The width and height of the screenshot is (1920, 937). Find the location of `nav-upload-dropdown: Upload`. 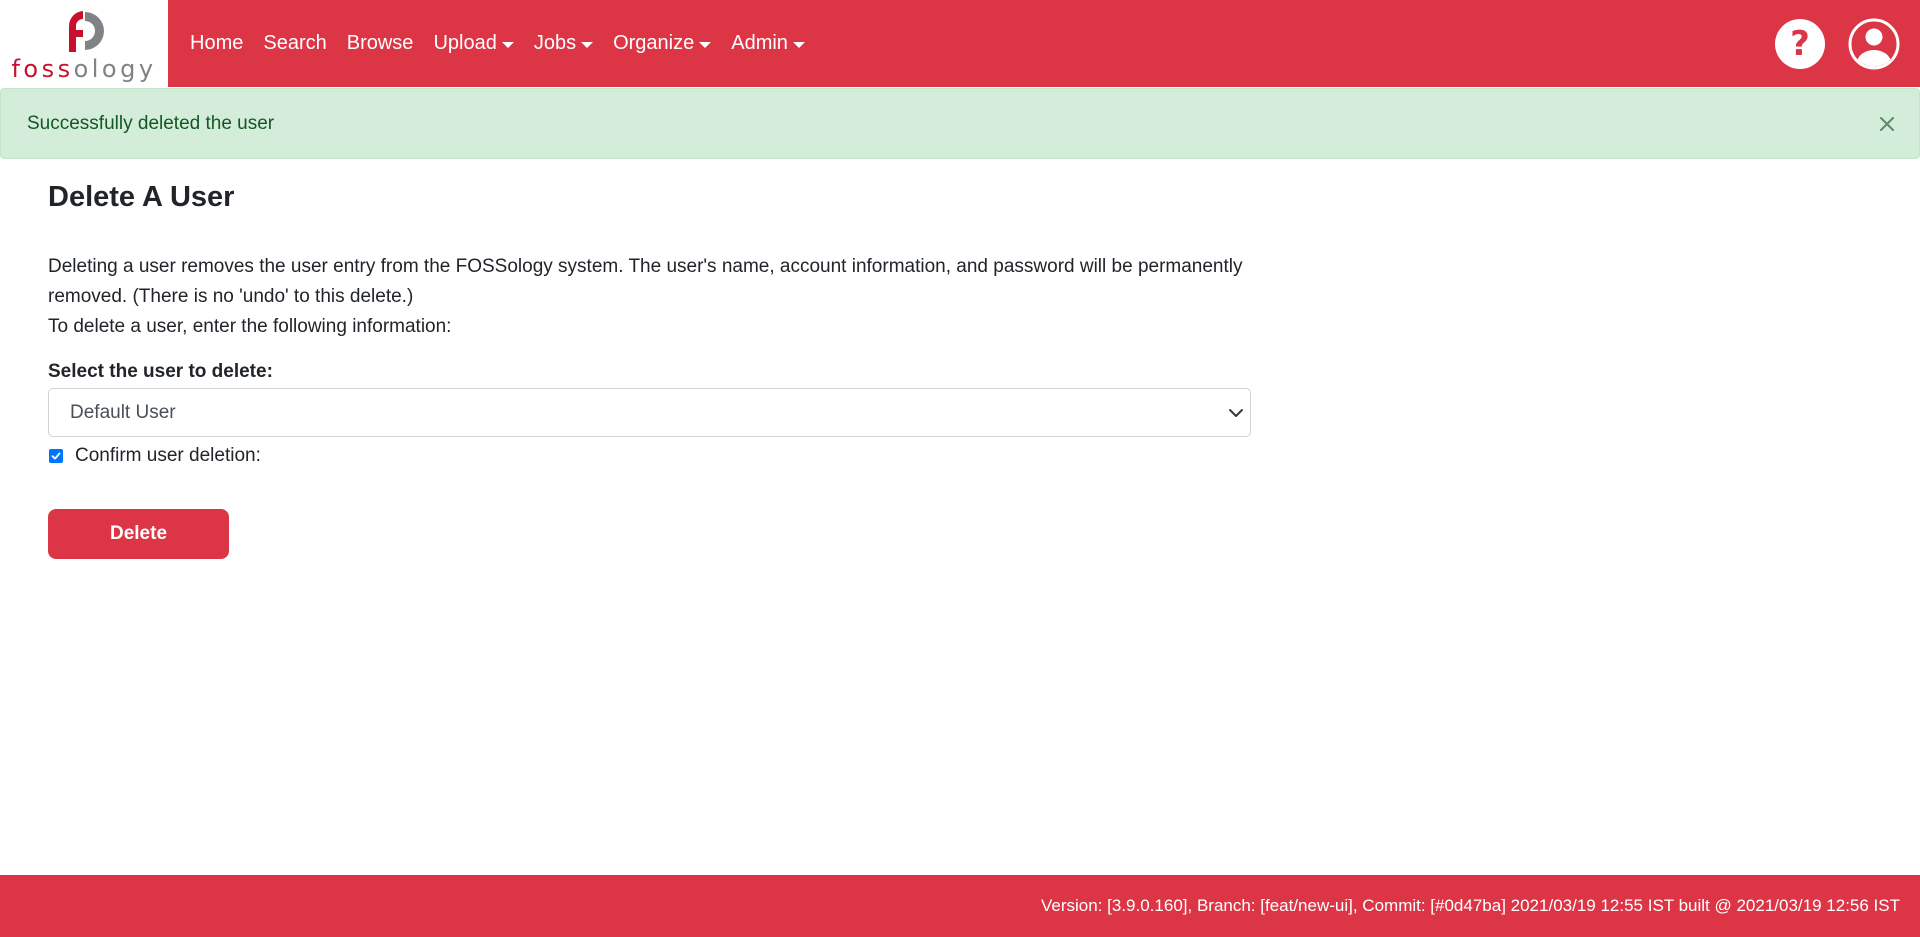

nav-upload-dropdown: Upload is located at coordinates (473, 43).